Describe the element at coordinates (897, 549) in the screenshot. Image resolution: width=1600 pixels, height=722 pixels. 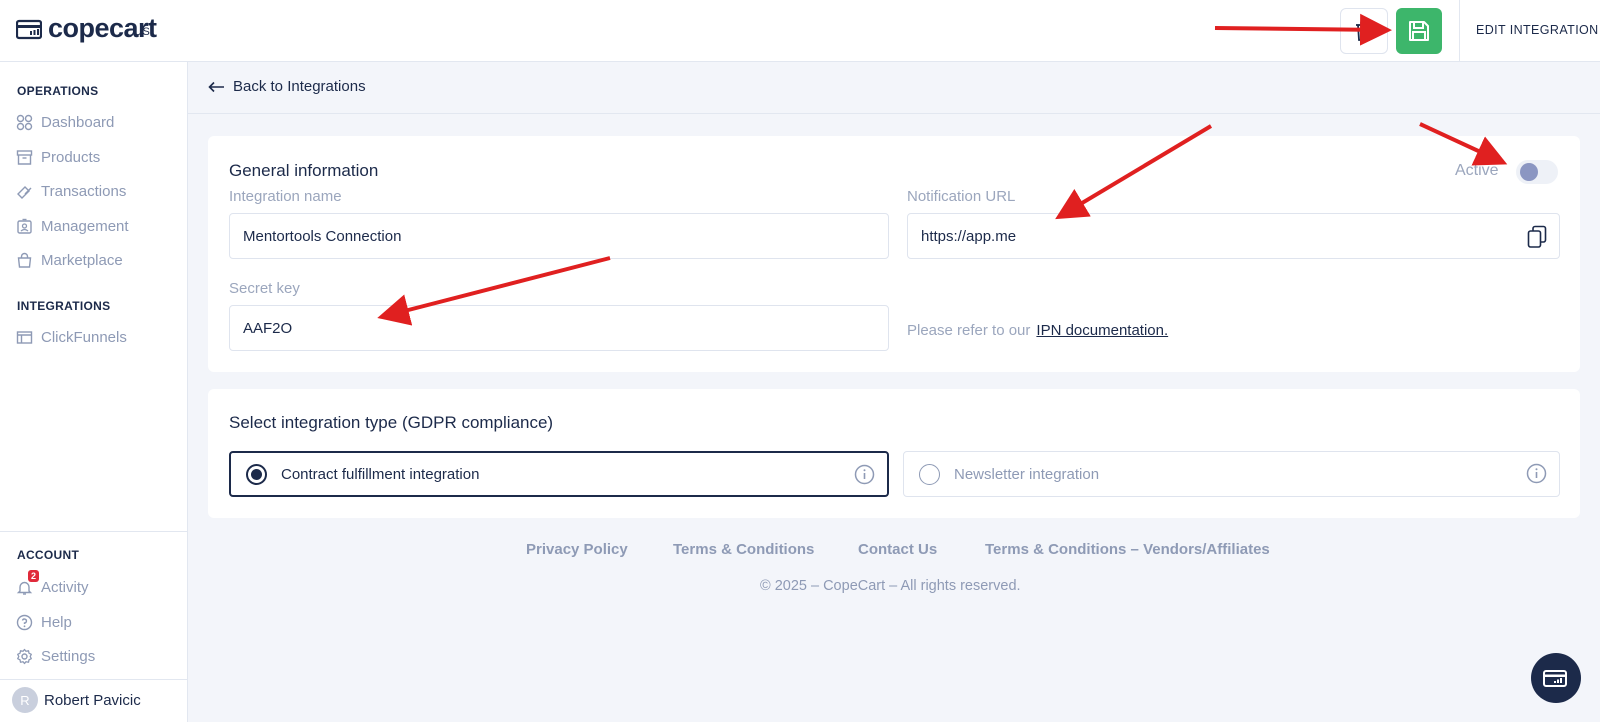
I see `footer-link-contact: Contact Us` at that location.